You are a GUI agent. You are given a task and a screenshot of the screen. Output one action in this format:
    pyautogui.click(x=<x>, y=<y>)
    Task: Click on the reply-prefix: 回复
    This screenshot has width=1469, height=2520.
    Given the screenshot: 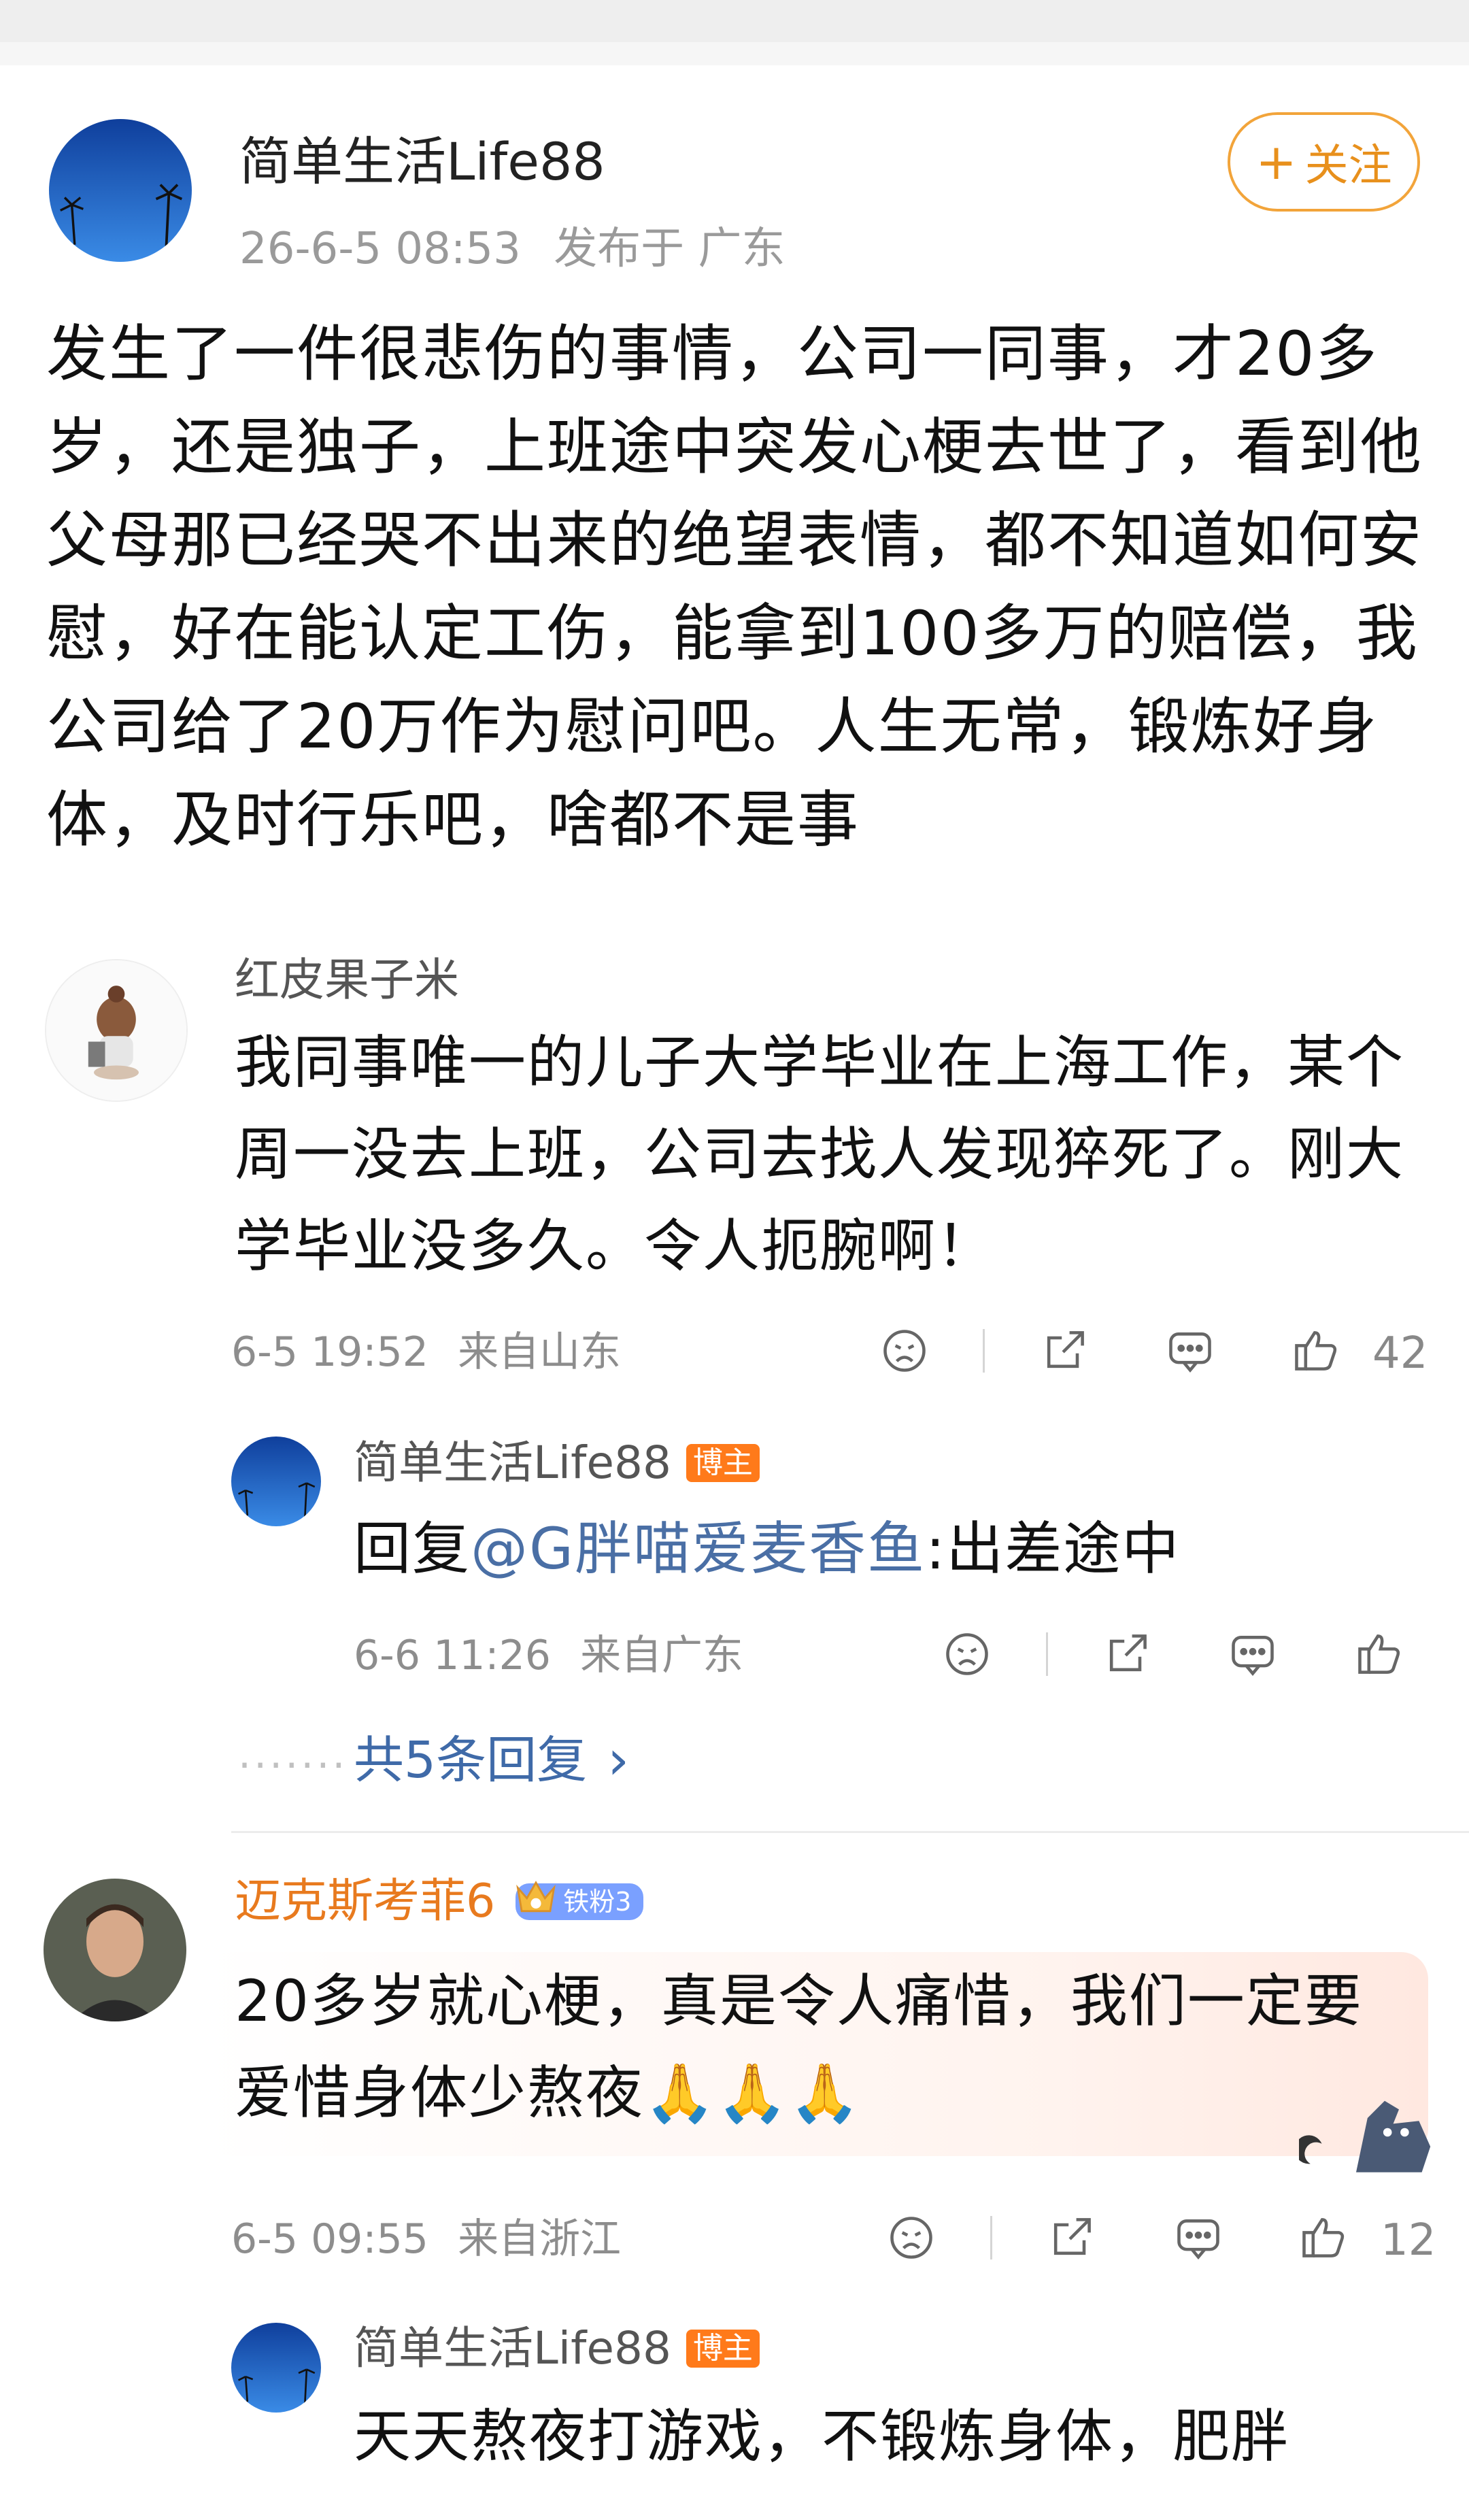 What is the action you would take?
    pyautogui.click(x=412, y=1549)
    